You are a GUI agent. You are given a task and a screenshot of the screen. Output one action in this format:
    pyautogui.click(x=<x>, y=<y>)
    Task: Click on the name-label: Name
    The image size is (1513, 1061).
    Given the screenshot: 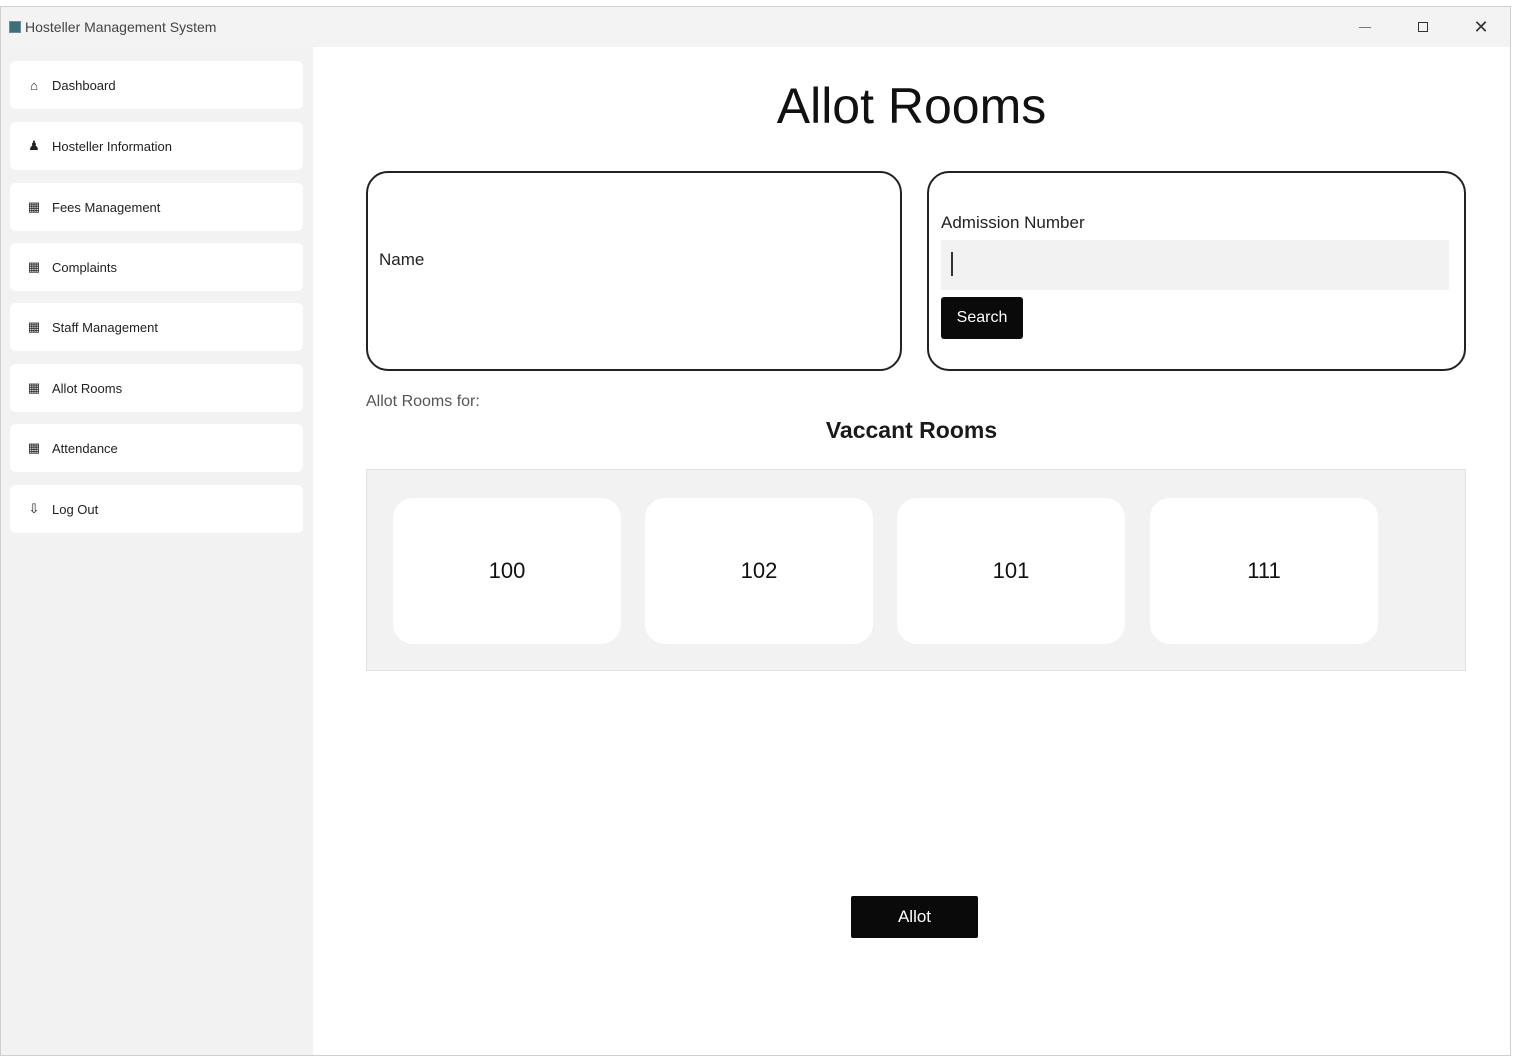 What is the action you would take?
    pyautogui.click(x=402, y=259)
    